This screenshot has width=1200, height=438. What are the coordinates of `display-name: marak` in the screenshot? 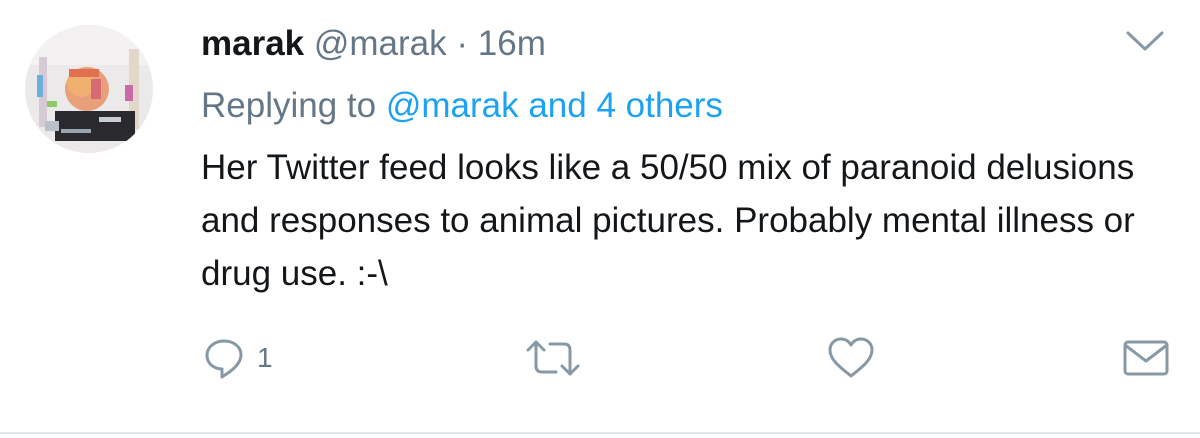 It's located at (252, 43).